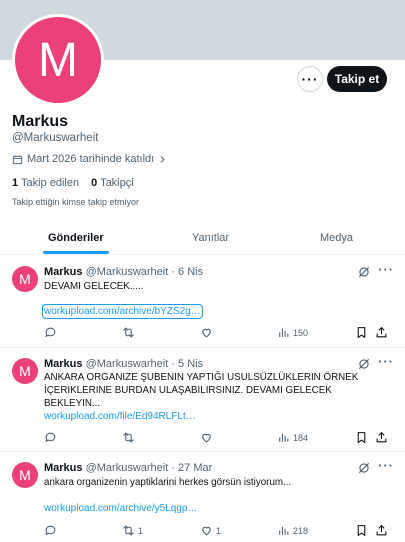 The height and width of the screenshot is (542, 405). I want to click on repost-count: 1, so click(141, 530).